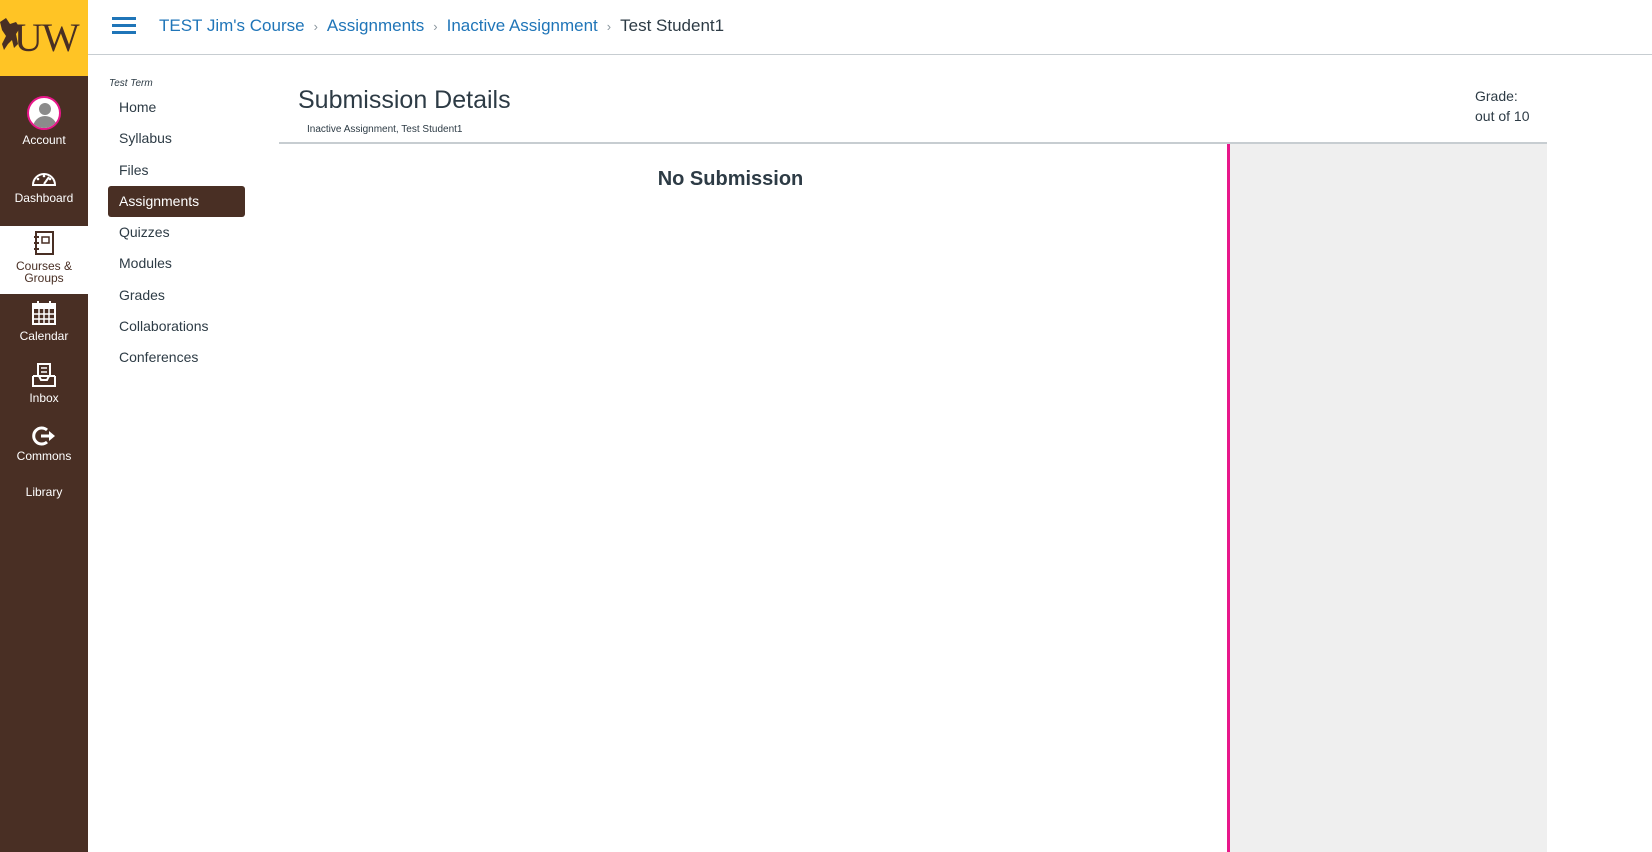  I want to click on breadcrumb-assignments: Assignments, so click(375, 25).